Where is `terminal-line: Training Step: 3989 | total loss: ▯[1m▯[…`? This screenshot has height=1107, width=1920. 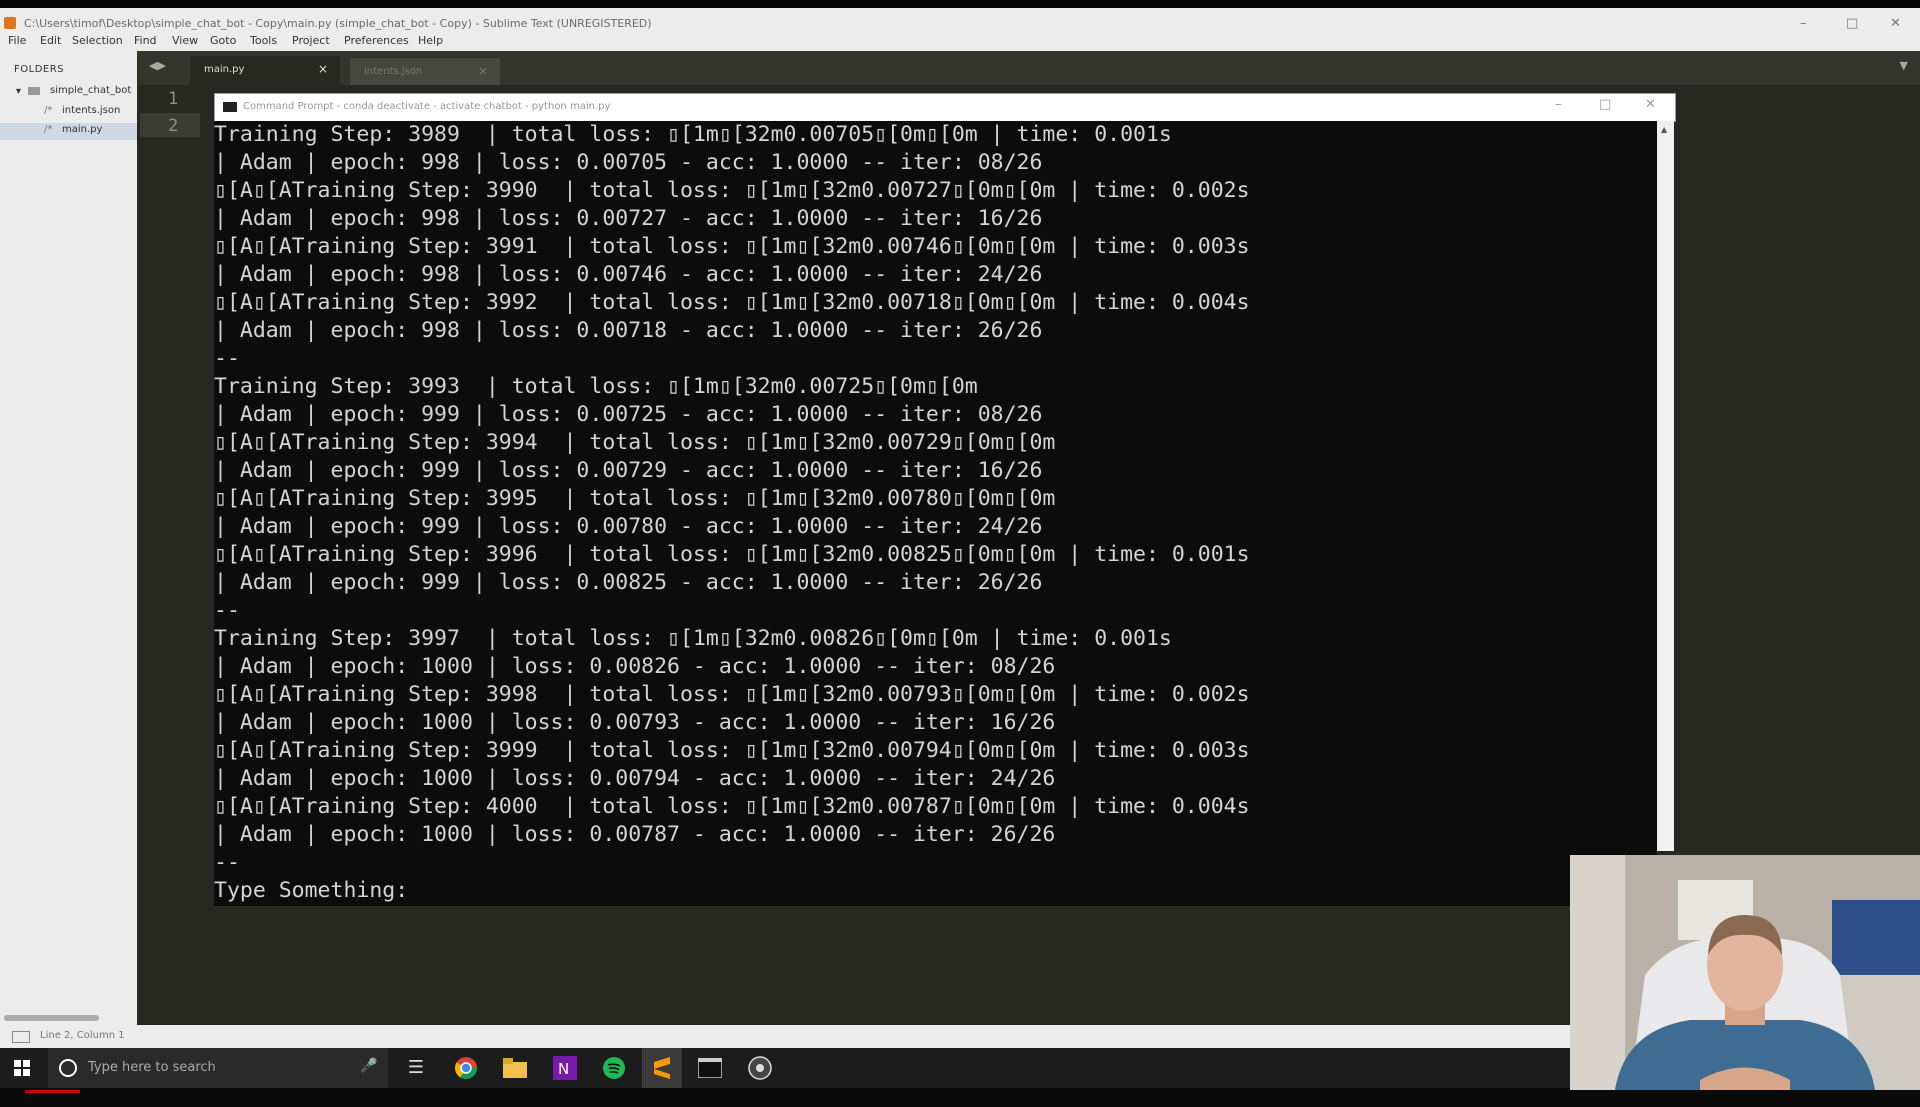
terminal-line: Training Step: 3989 | total loss: ▯[1m▯[… is located at coordinates (693, 134).